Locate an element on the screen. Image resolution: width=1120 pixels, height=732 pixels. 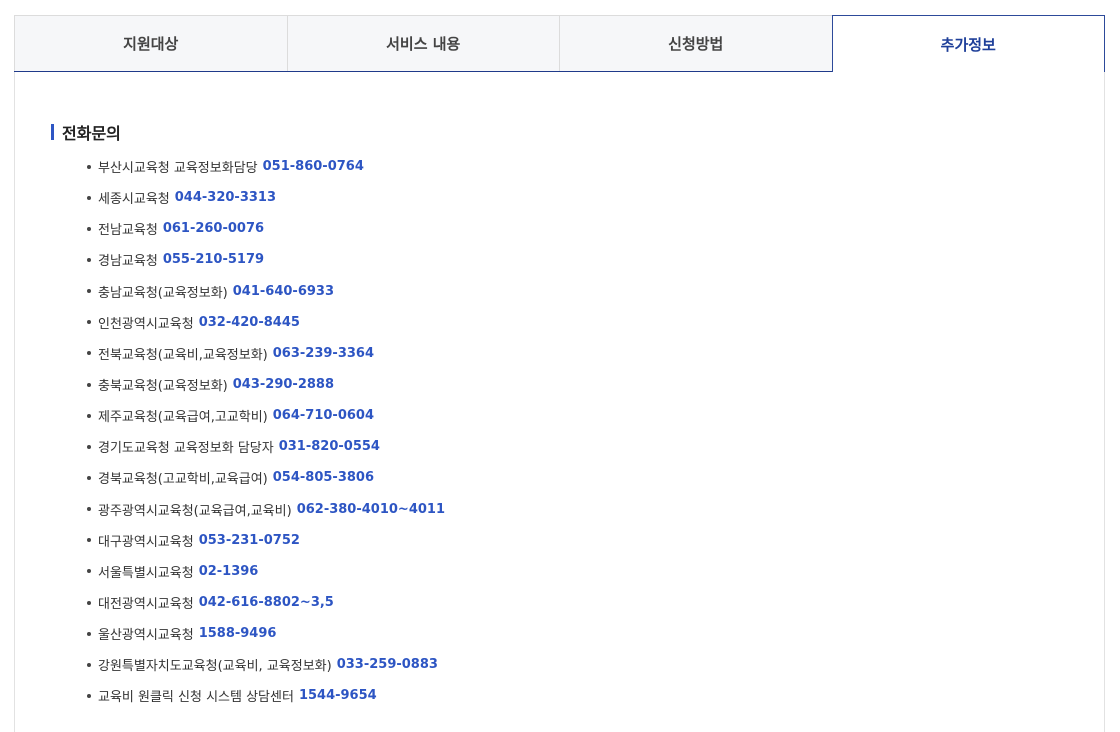
list-item: 인천광역시교육청 032-420-8445 is located at coordinates (266, 322).